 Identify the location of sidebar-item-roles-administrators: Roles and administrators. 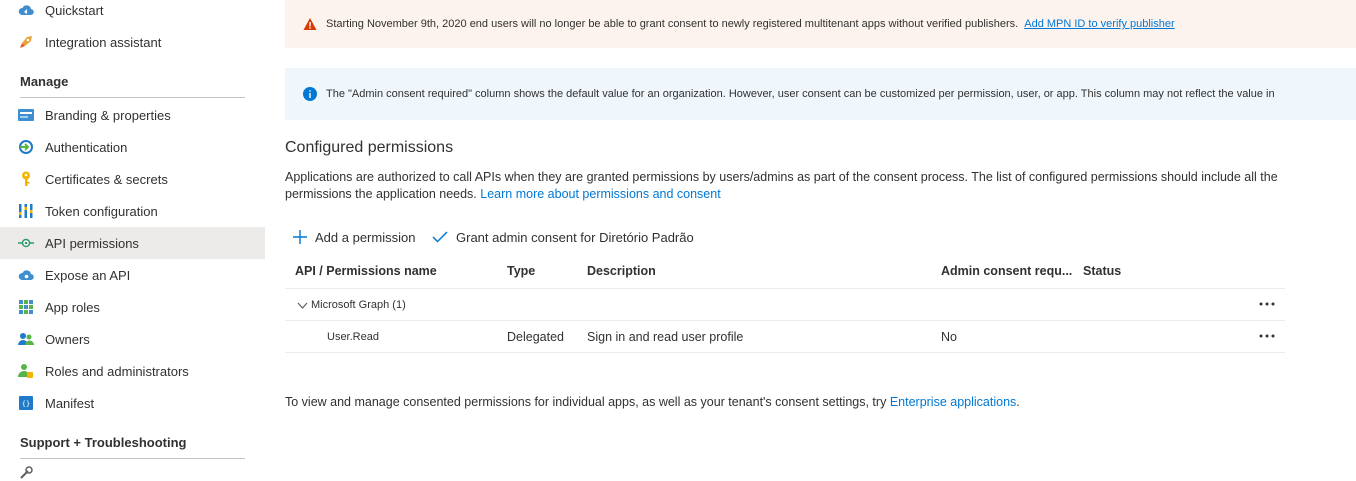
(132, 371).